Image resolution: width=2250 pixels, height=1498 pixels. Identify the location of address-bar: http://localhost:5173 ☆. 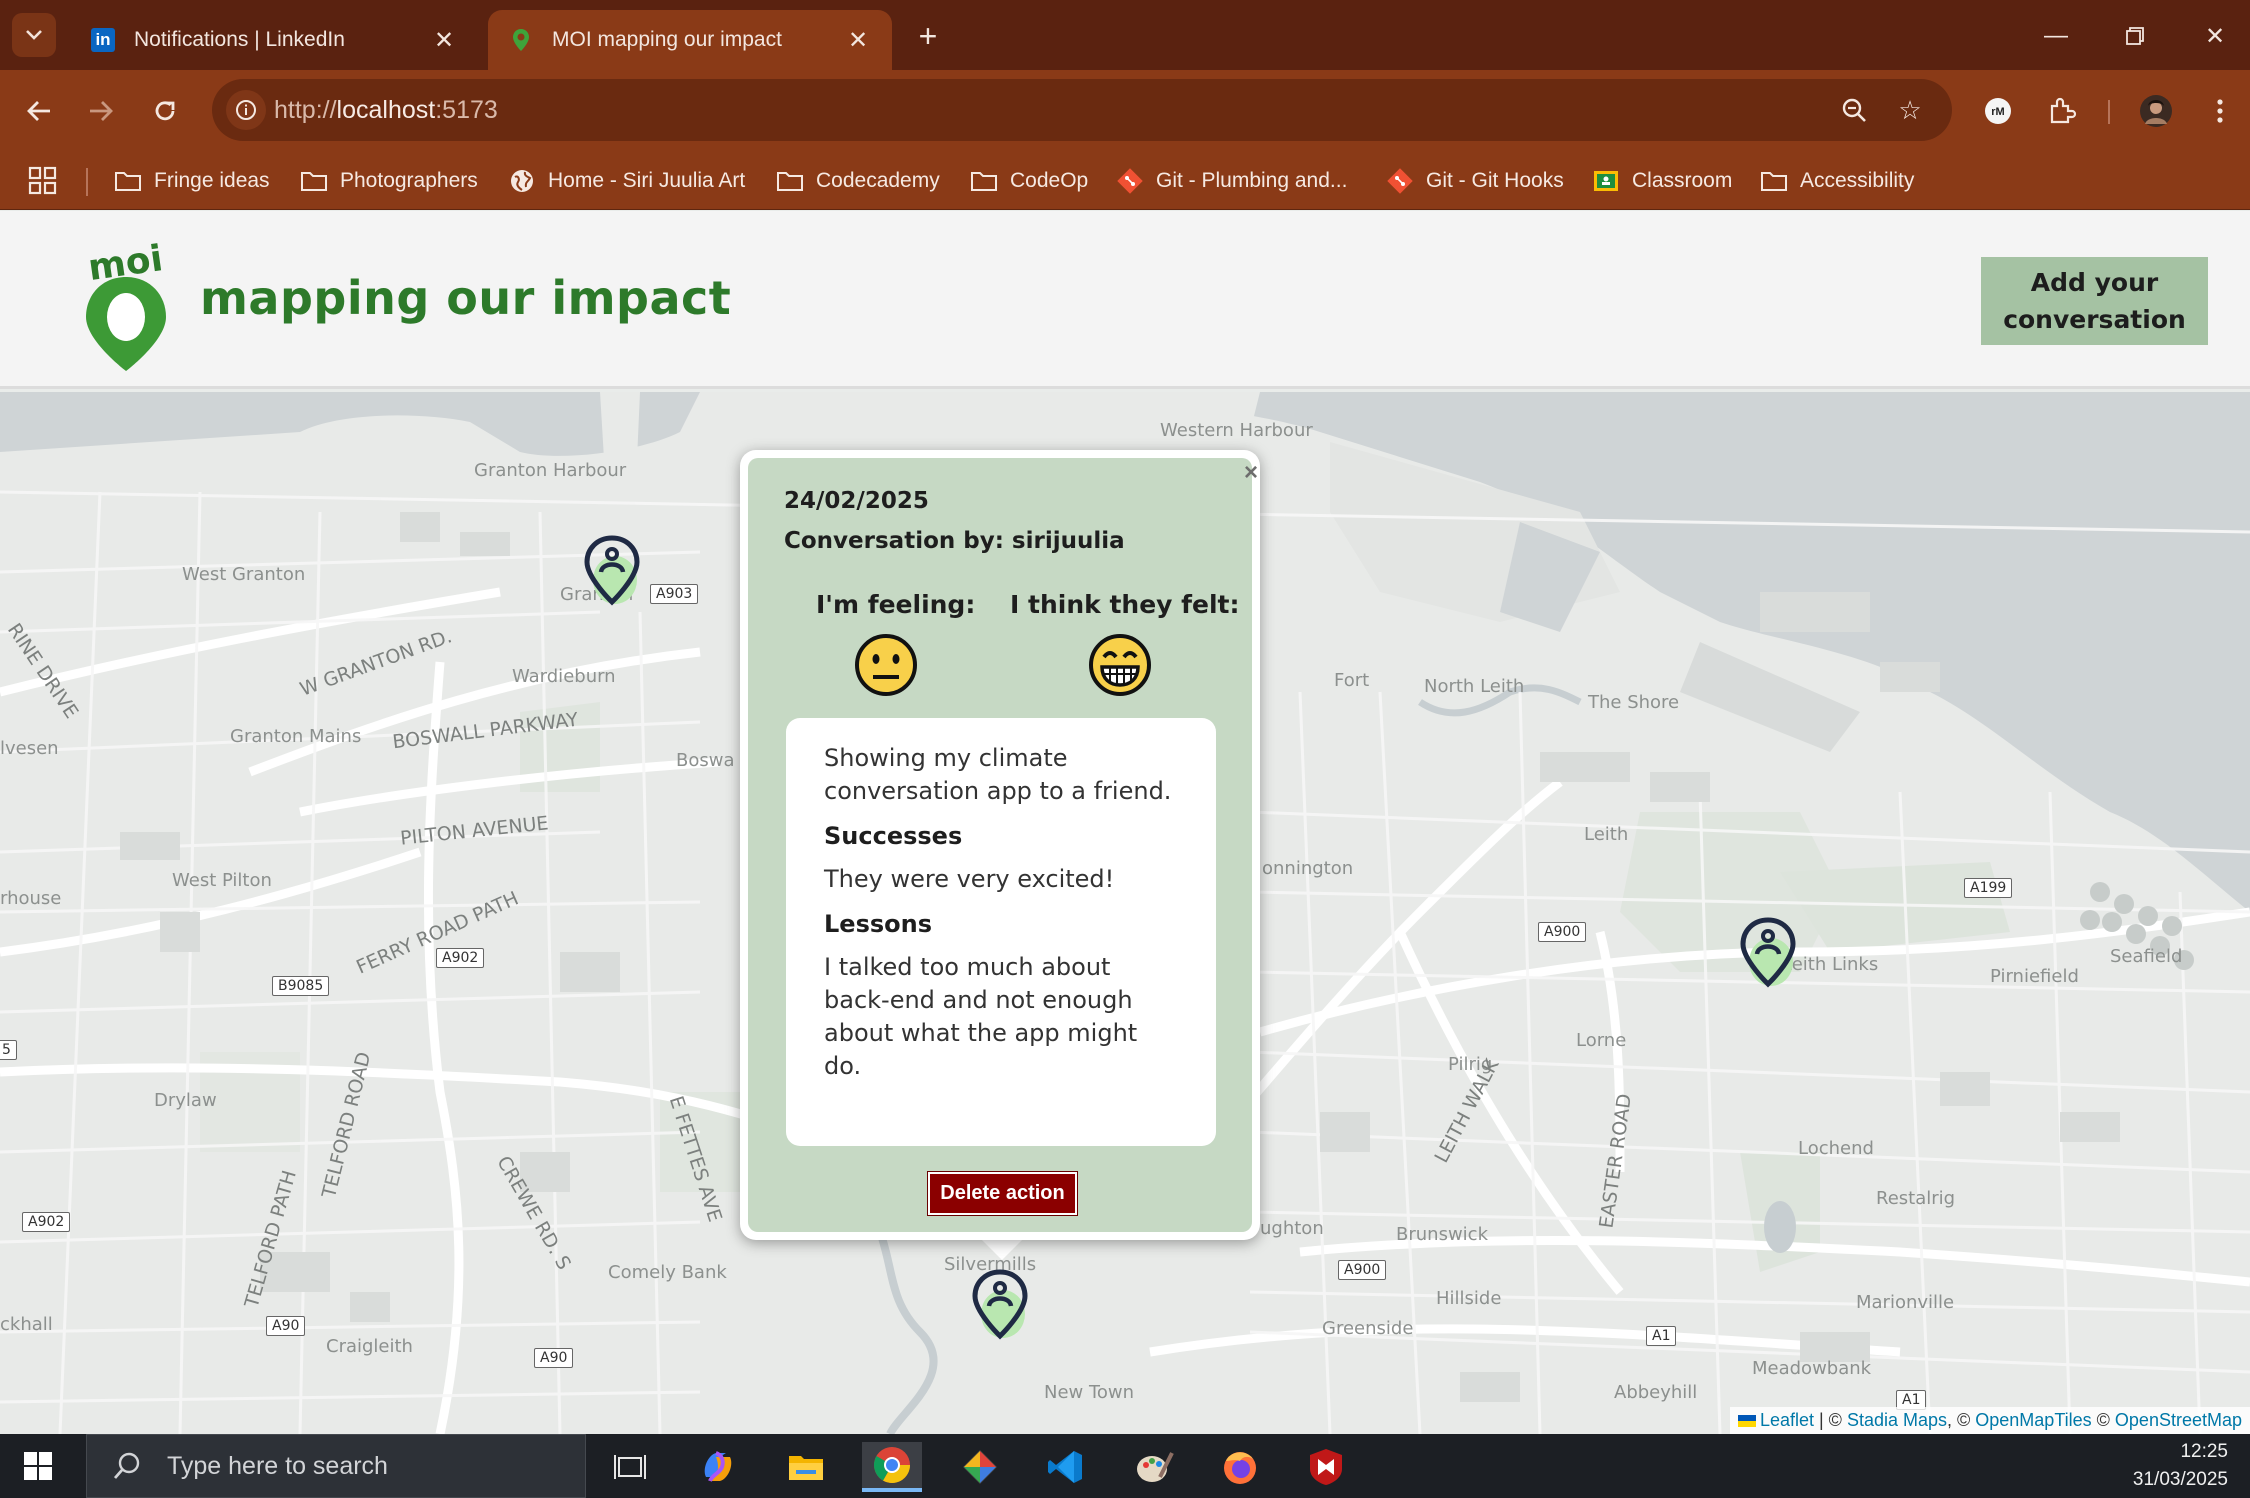
(1082, 110).